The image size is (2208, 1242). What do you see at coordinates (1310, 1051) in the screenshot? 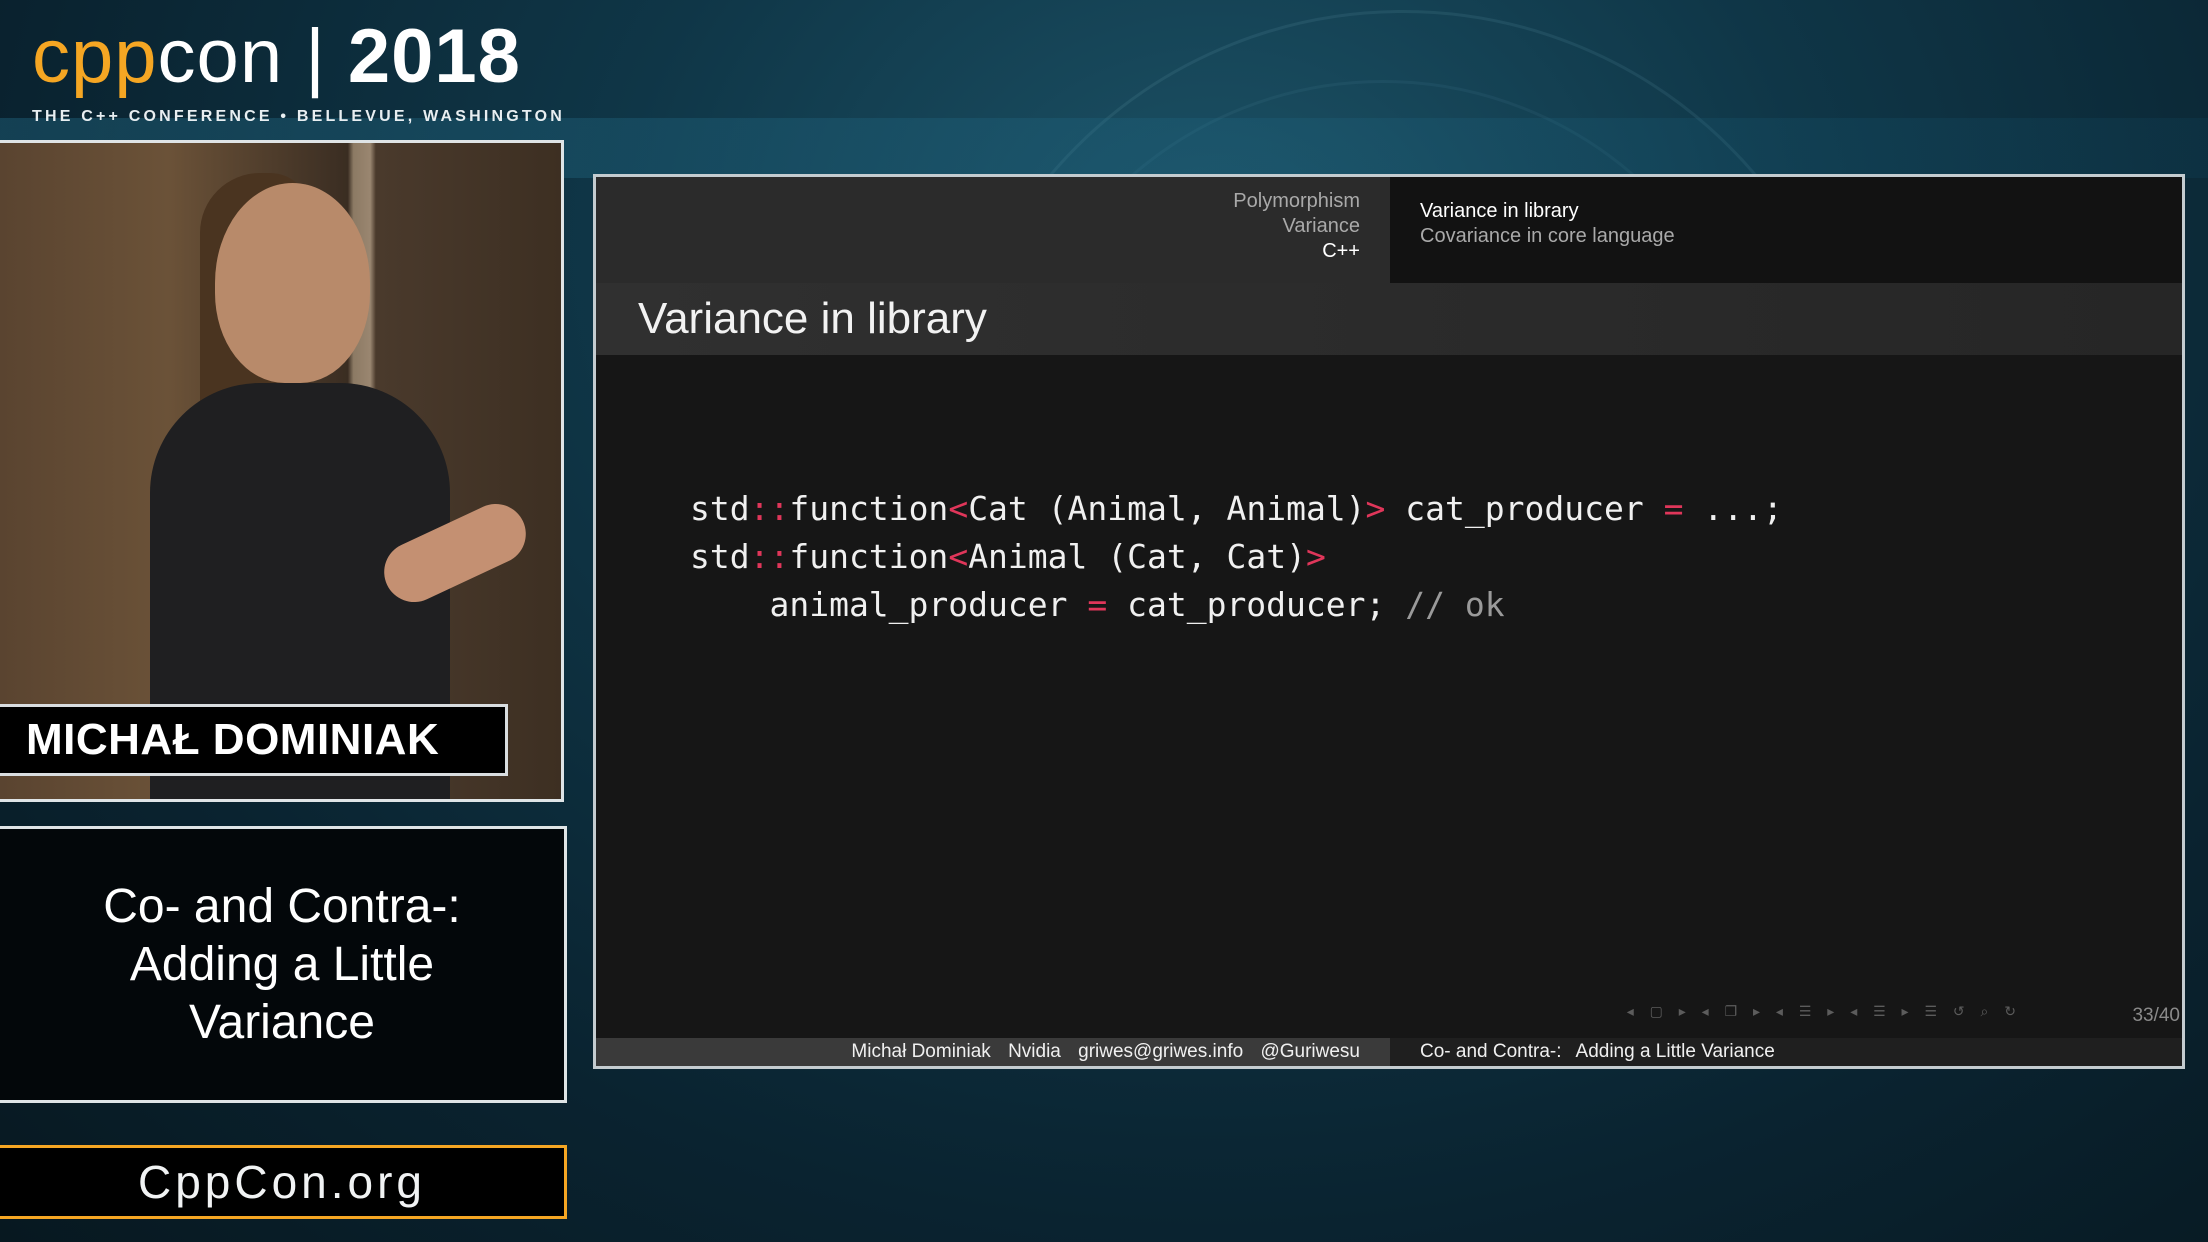
I see `footer-handle: @Guriwesu` at bounding box center [1310, 1051].